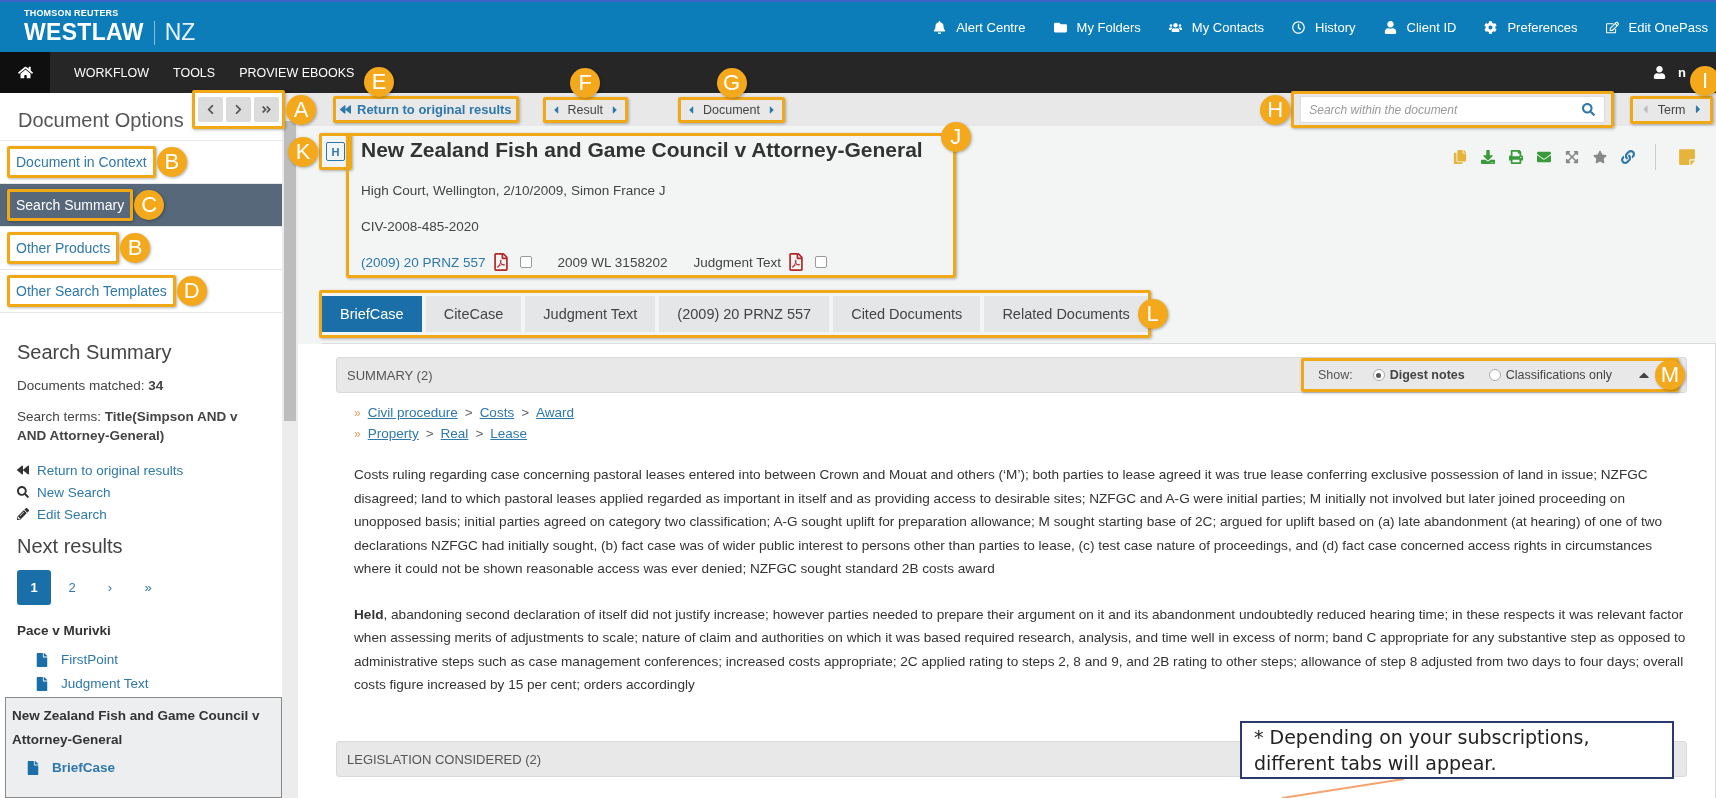 This screenshot has width=1716, height=798. I want to click on edit-icon, so click(1612, 27).